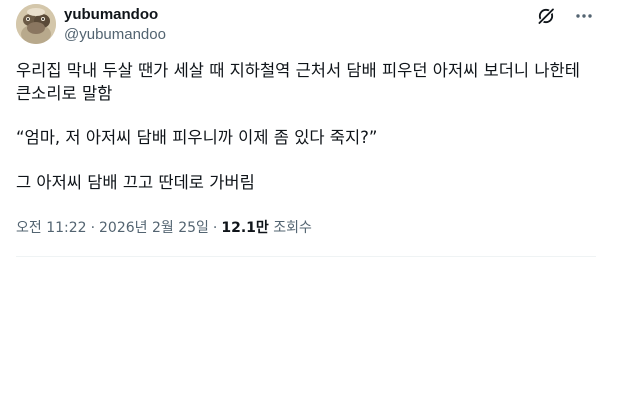 The height and width of the screenshot is (402, 642). I want to click on grok-icon, so click(546, 16).